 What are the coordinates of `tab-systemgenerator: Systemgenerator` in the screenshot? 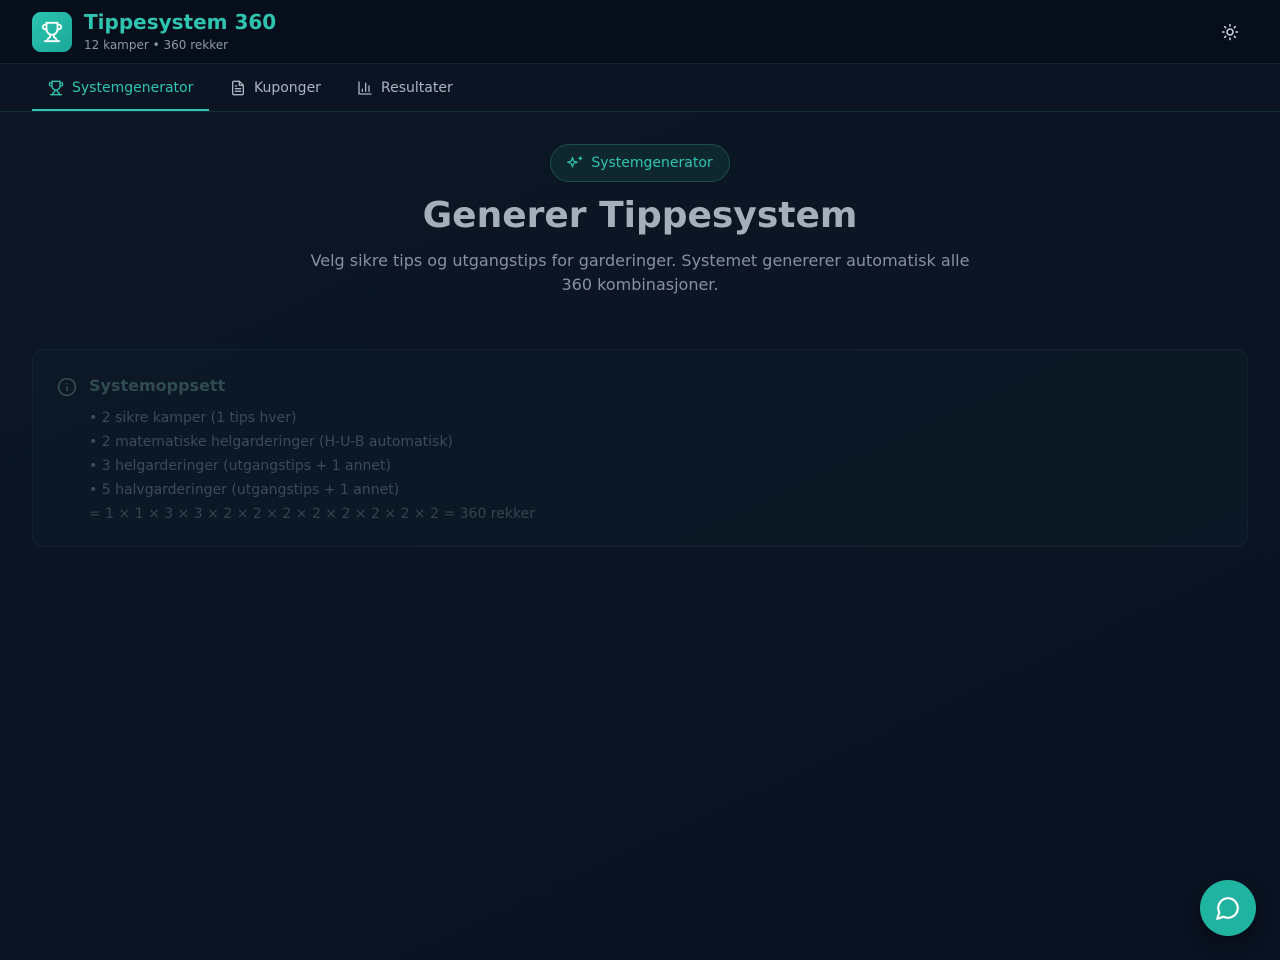 It's located at (120, 87).